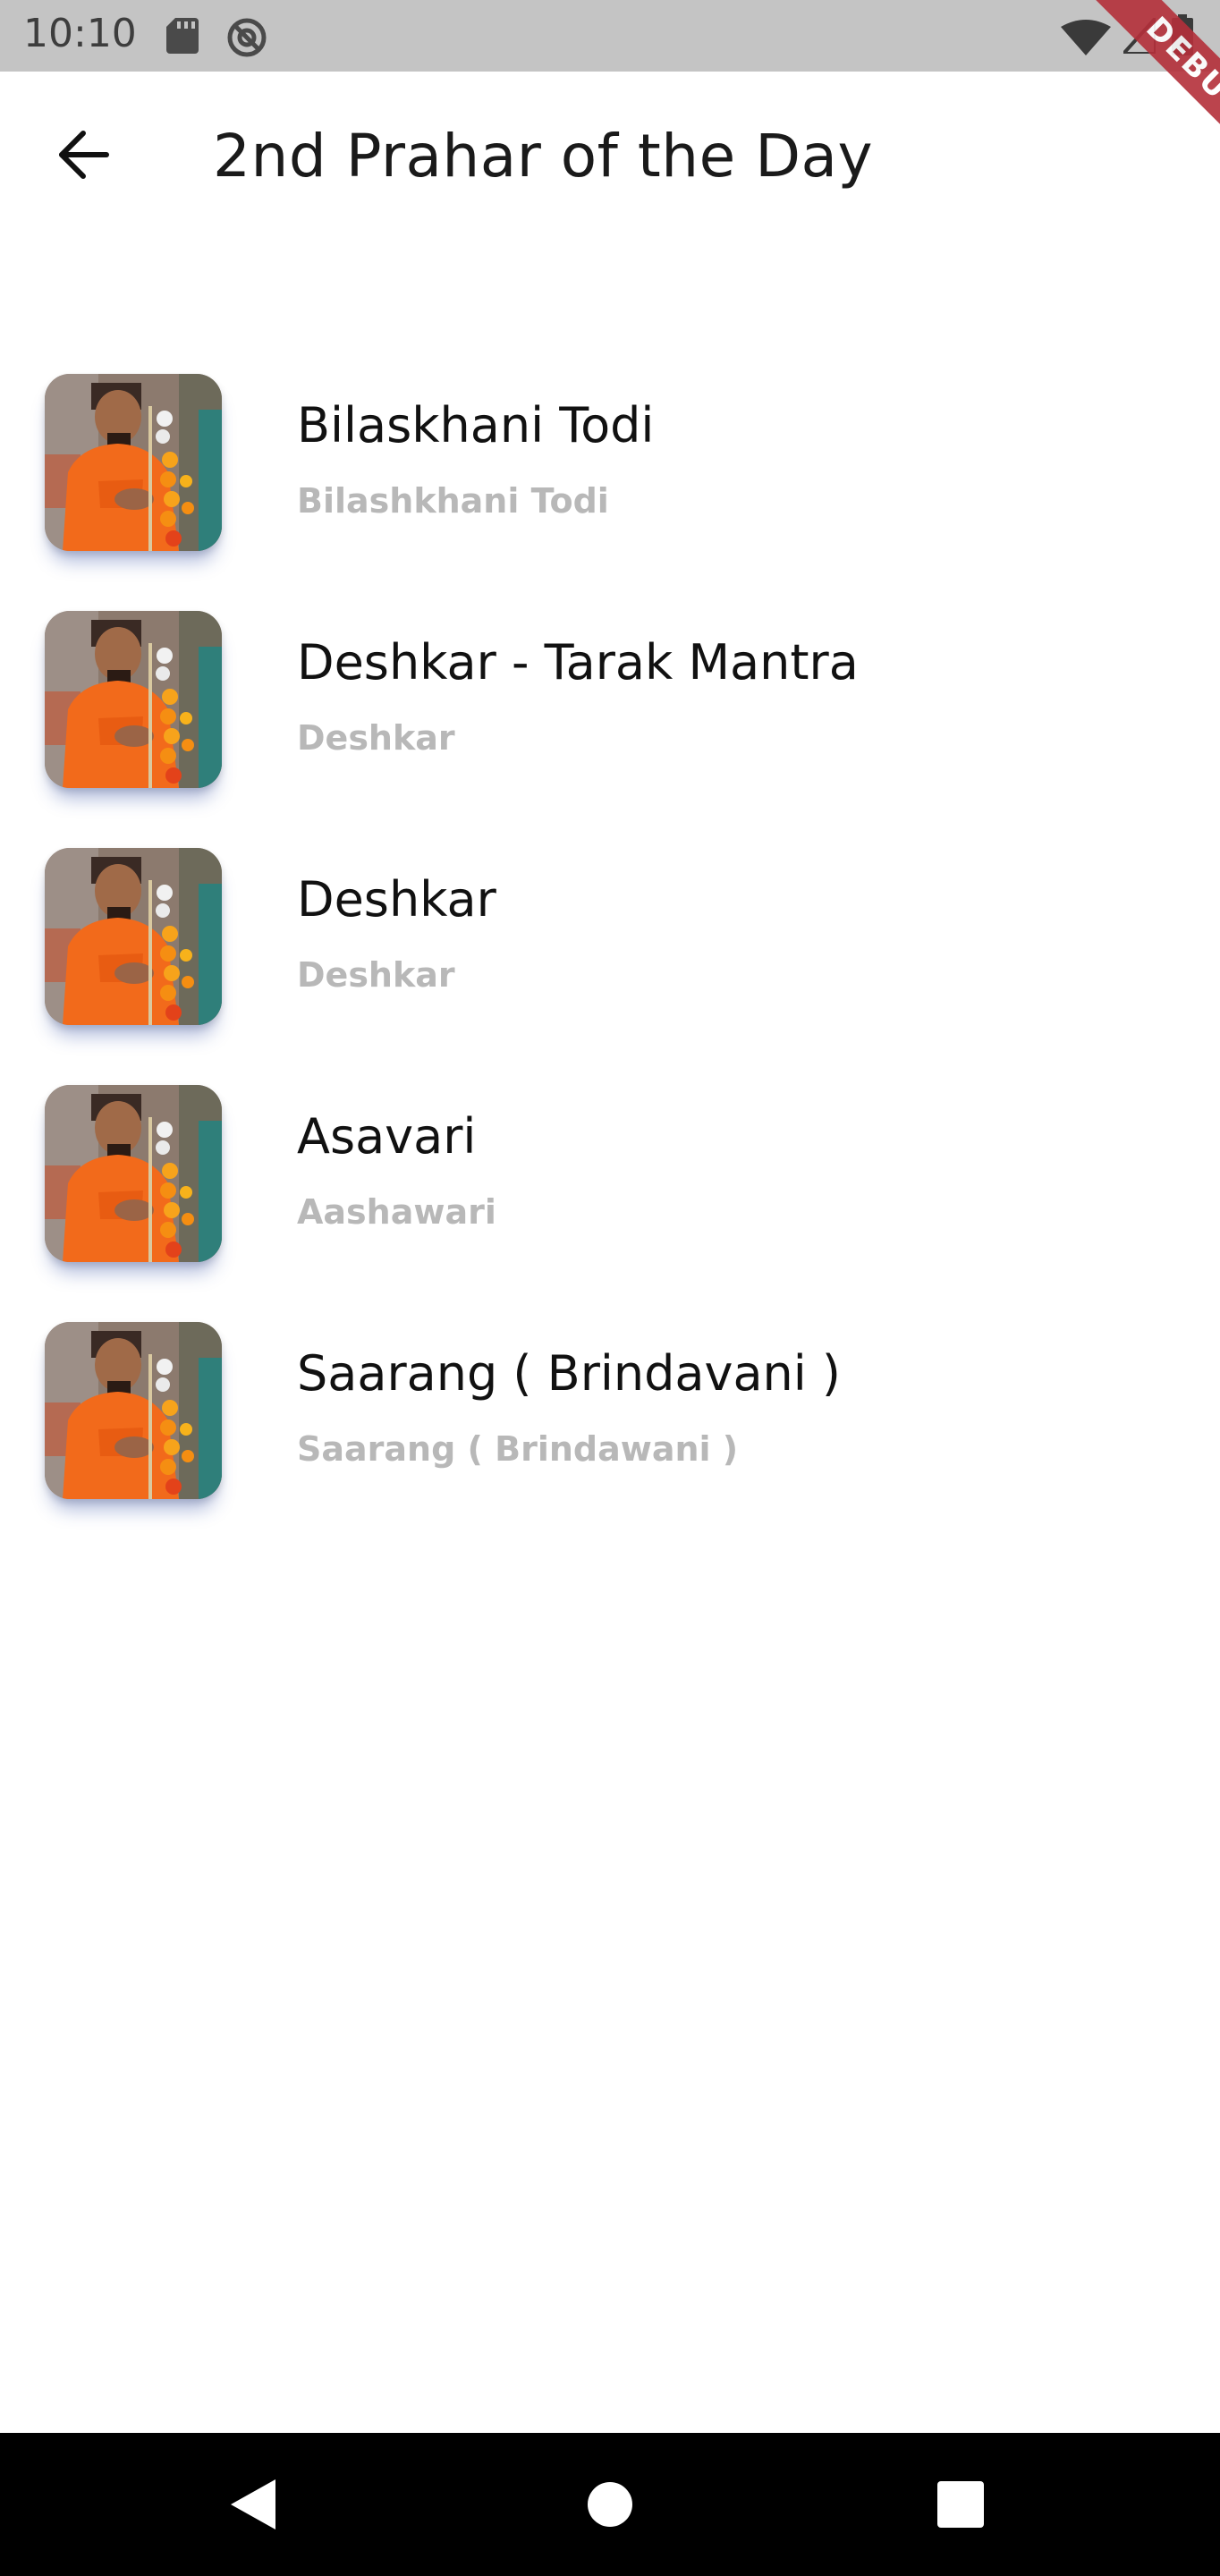 This screenshot has height=2576, width=1220. I want to click on signal-icon, so click(1139, 36).